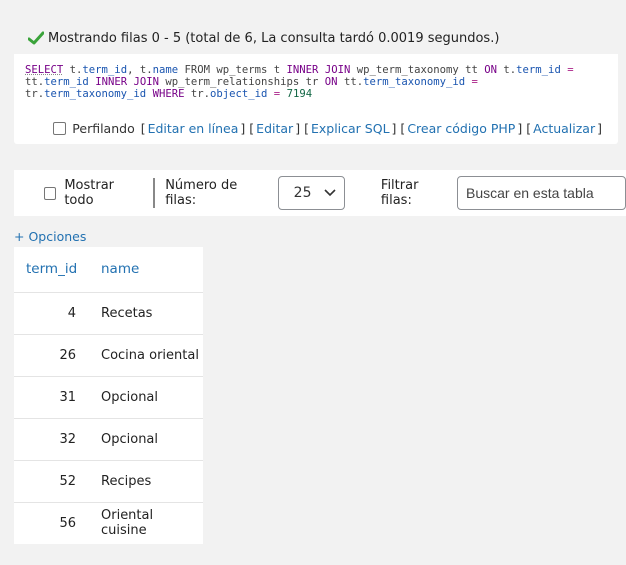 The width and height of the screenshot is (626, 565). I want to click on cell-term-id: 56, so click(52, 523).